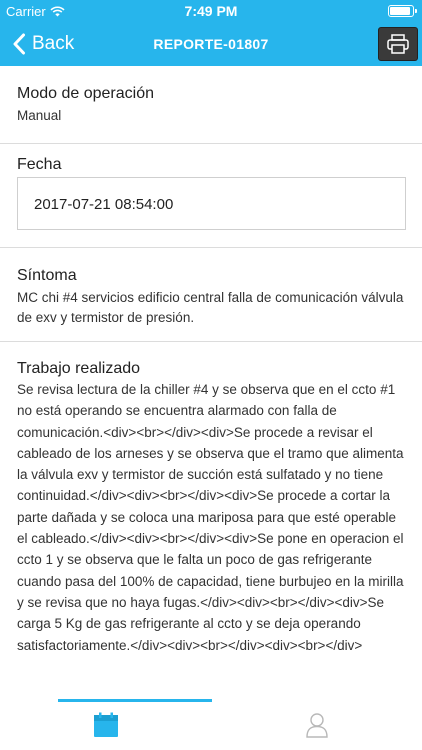 The height and width of the screenshot is (750, 422). I want to click on tab-bar, so click(211, 724).